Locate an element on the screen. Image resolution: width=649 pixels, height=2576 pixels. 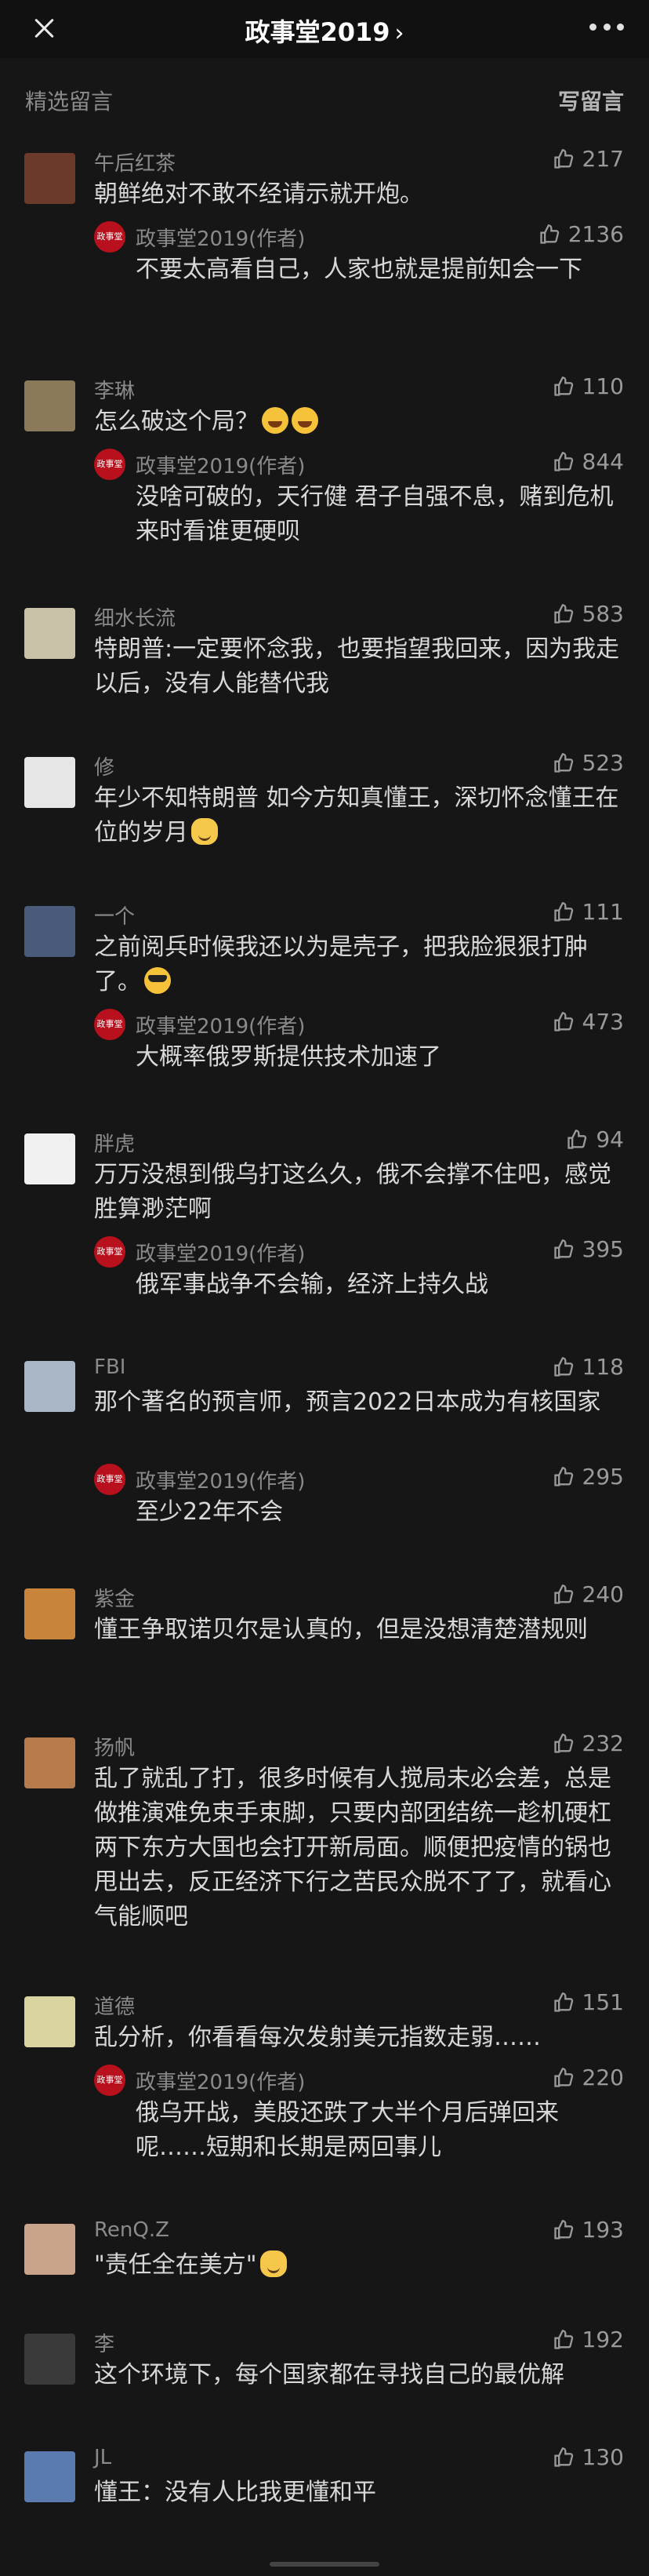
write-comment-button: 写留言 is located at coordinates (591, 100).